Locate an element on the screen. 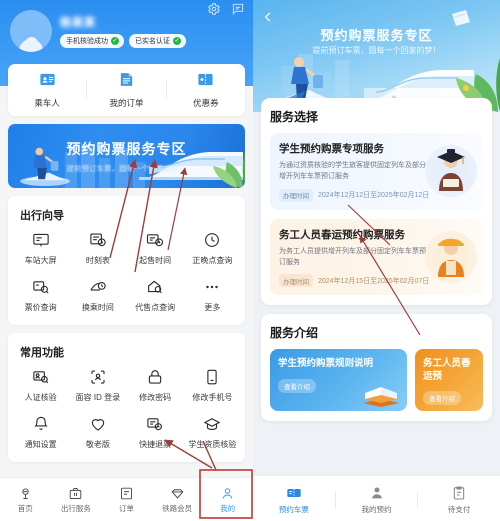 The image size is (500, 521). func-item-label: 人证核验 is located at coordinates (40, 397).